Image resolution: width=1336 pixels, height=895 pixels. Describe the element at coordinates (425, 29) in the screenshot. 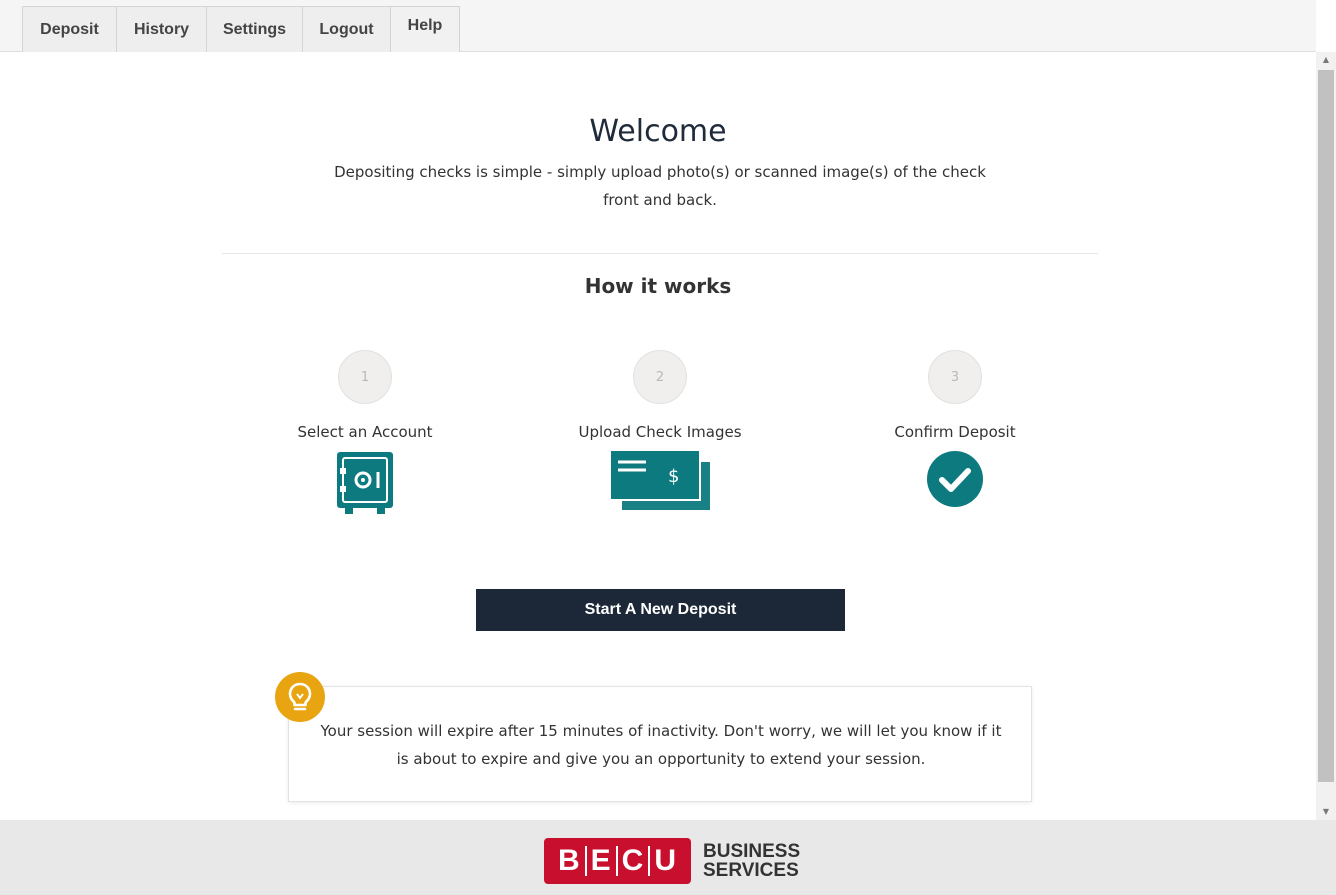

I see `tab-help: Help` at that location.